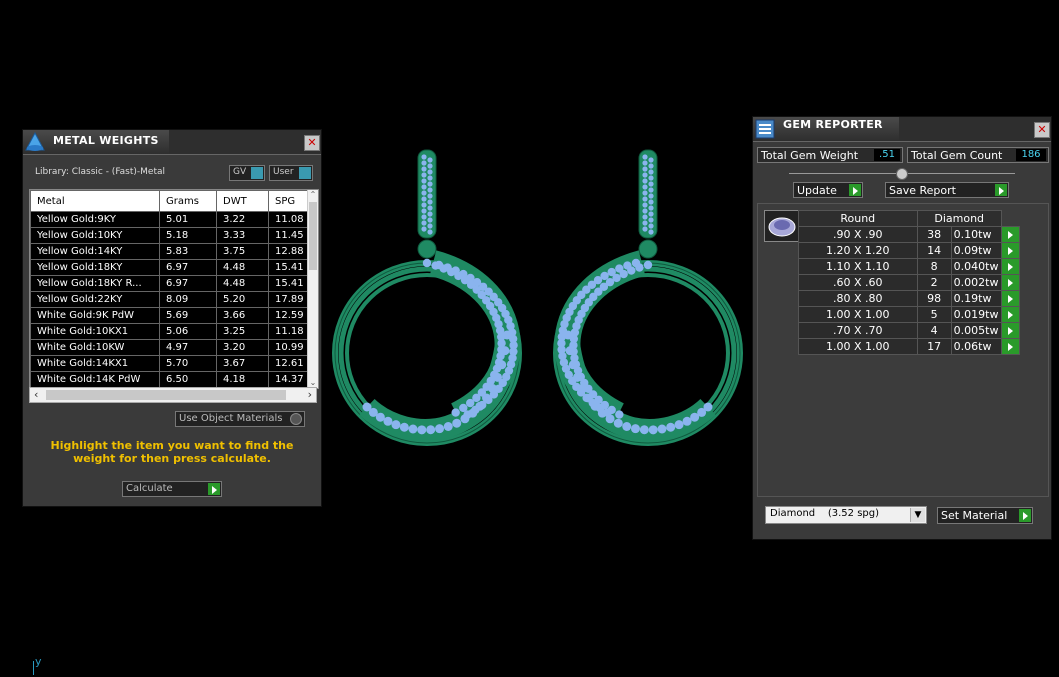 The image size is (1059, 677). What do you see at coordinates (1031, 155) in the screenshot?
I see `total-gem-count-value: 186` at bounding box center [1031, 155].